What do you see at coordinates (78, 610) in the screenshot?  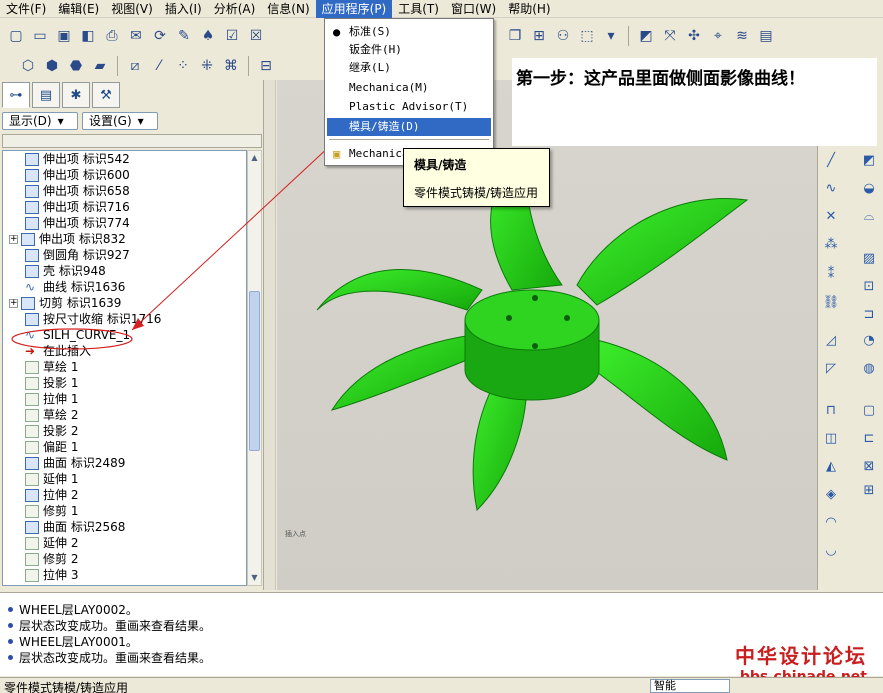 I see `message-text: WHEEL层LAY0002。` at bounding box center [78, 610].